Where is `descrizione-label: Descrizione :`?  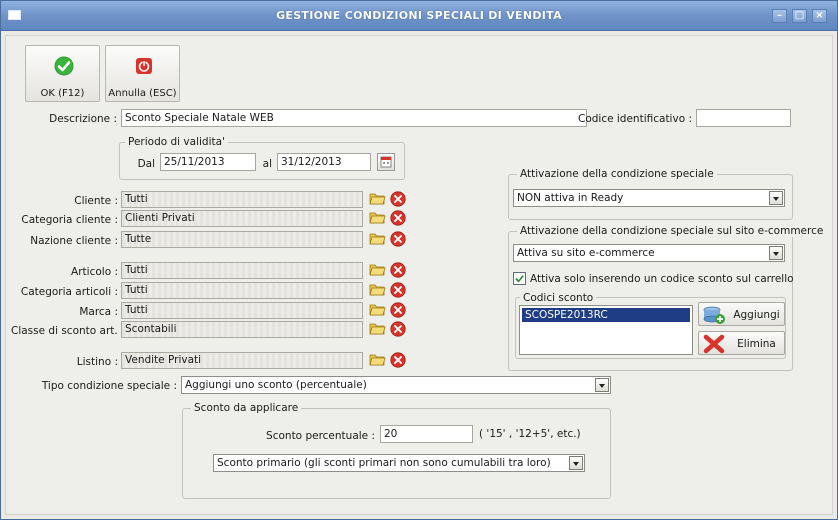
descrizione-label: Descrizione : is located at coordinates (83, 119).